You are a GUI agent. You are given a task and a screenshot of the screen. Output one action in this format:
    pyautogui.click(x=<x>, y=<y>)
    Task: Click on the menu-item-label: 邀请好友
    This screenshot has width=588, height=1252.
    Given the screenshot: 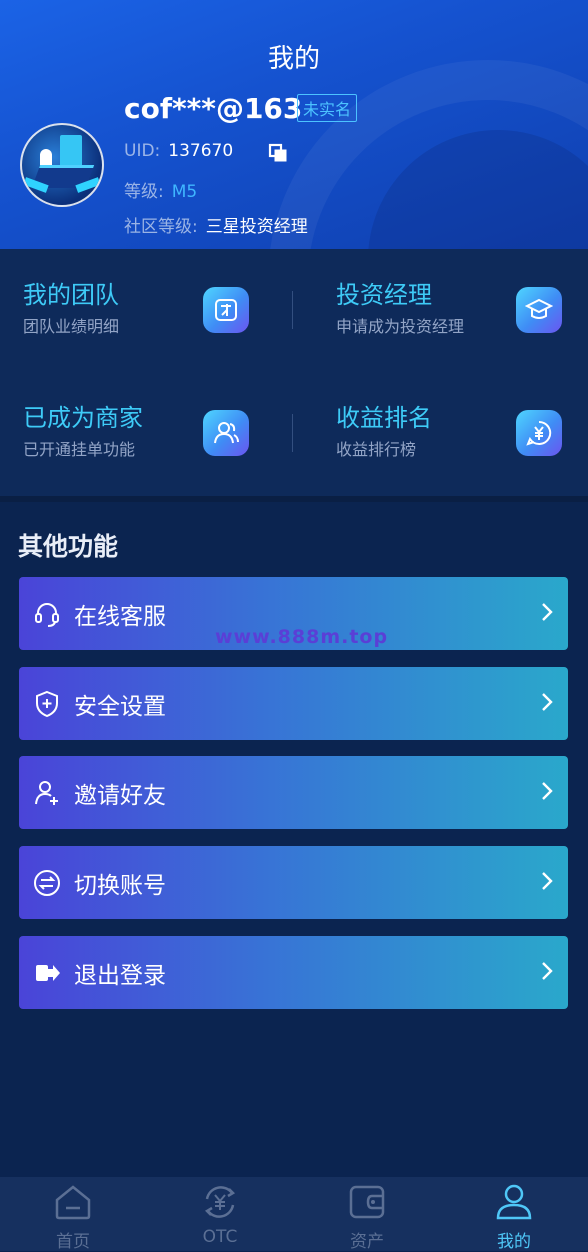 What is the action you would take?
    pyautogui.click(x=120, y=796)
    